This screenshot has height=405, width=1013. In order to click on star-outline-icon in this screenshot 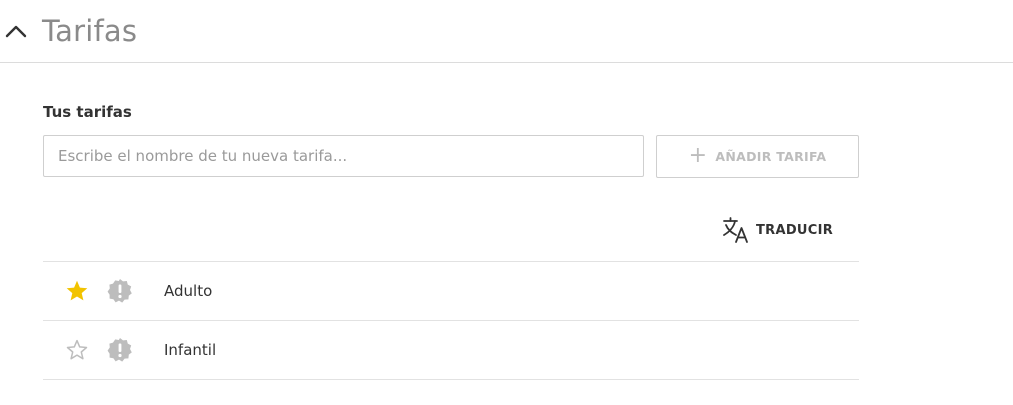, I will do `click(77, 350)`.